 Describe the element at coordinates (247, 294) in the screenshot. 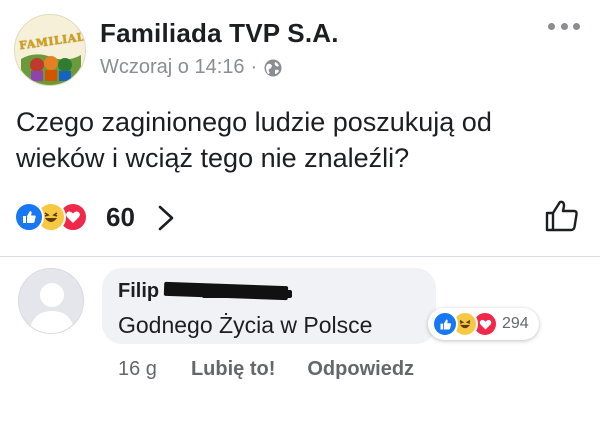

I see `redaction-mark` at that location.